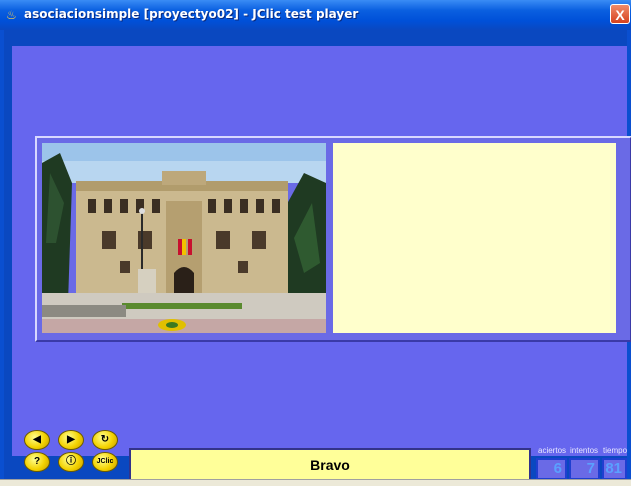  I want to click on info-icon: ⓘ, so click(71, 461).